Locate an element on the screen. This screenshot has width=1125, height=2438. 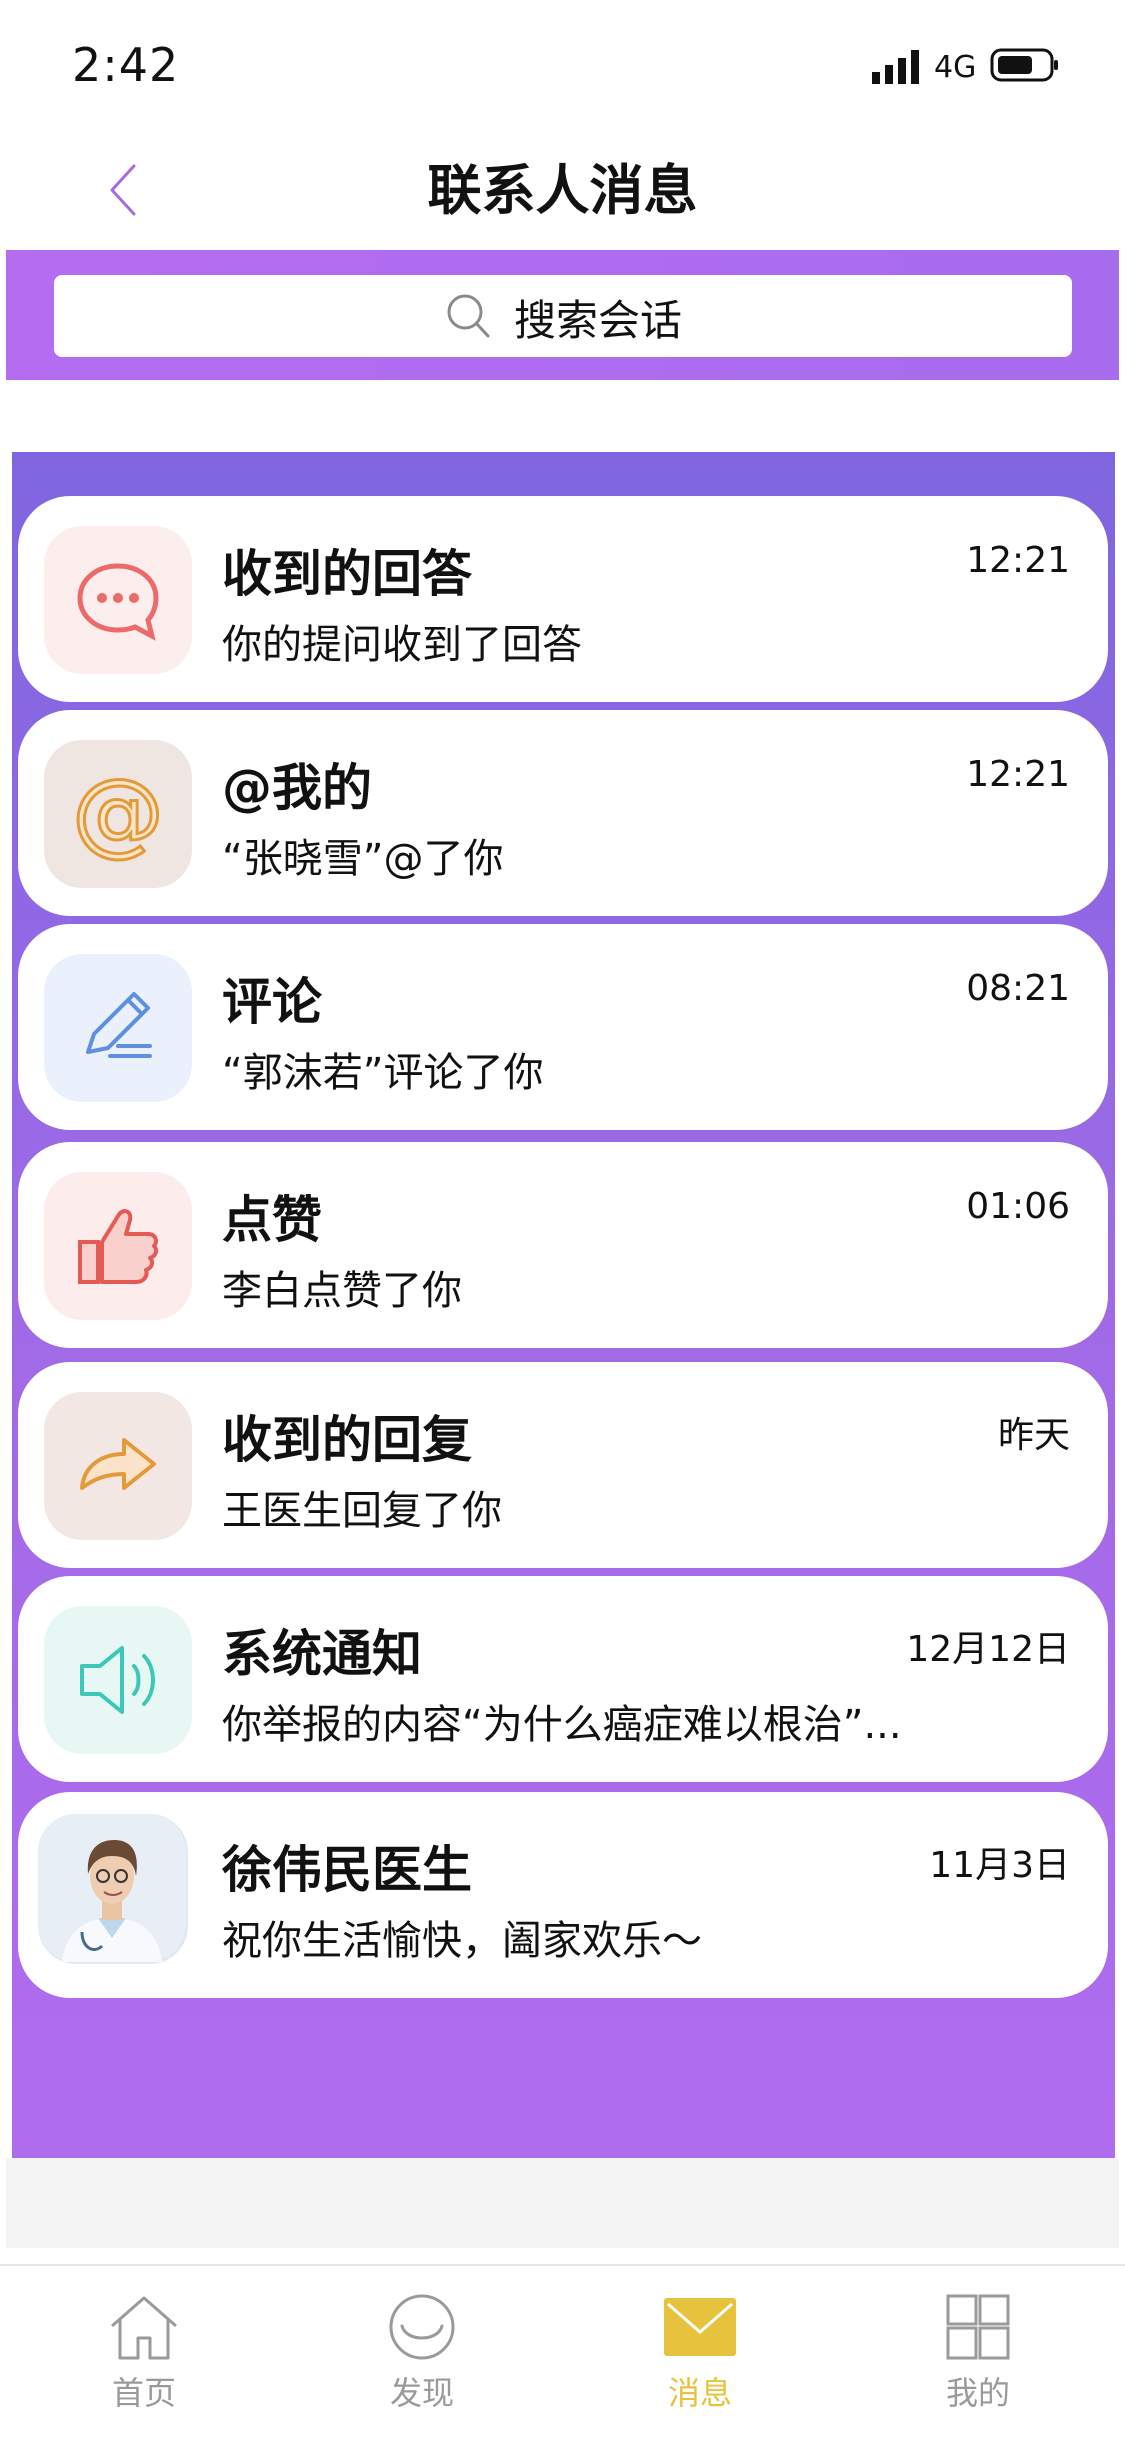
message-preview: “张晓雪”@了你 is located at coordinates (363, 859).